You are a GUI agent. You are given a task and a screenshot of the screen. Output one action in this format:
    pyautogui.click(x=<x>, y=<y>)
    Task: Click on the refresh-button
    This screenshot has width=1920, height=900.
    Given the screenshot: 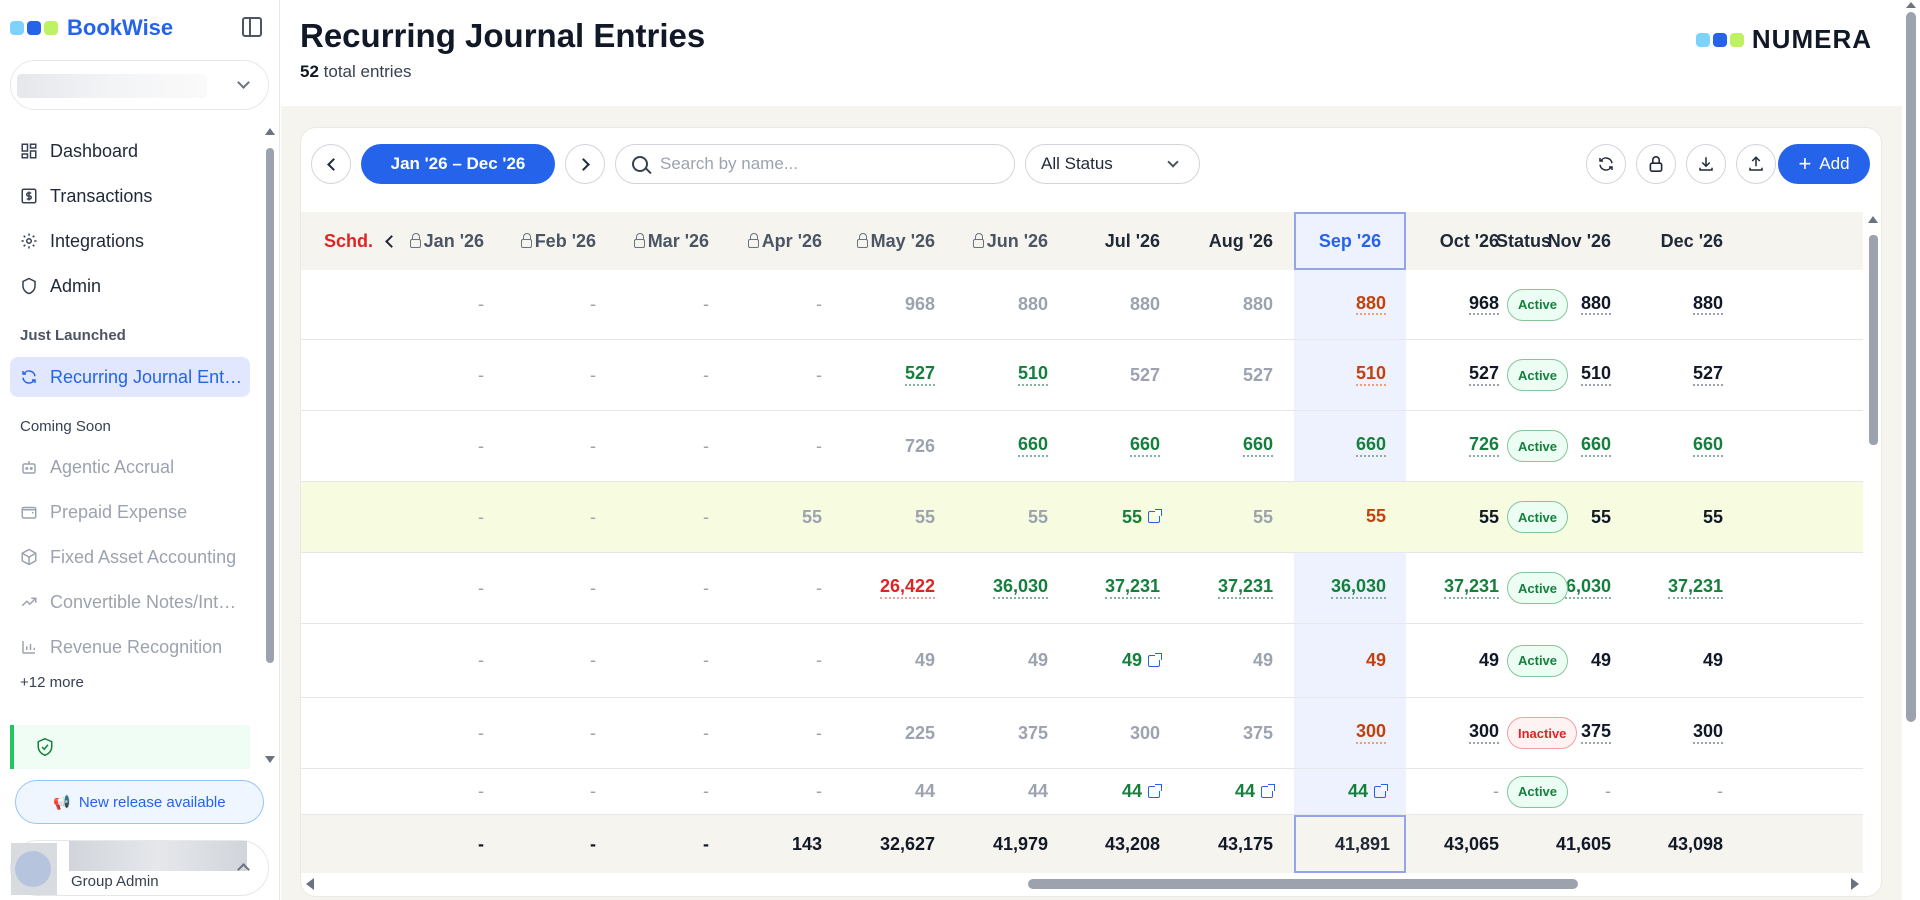 What is the action you would take?
    pyautogui.click(x=1606, y=164)
    